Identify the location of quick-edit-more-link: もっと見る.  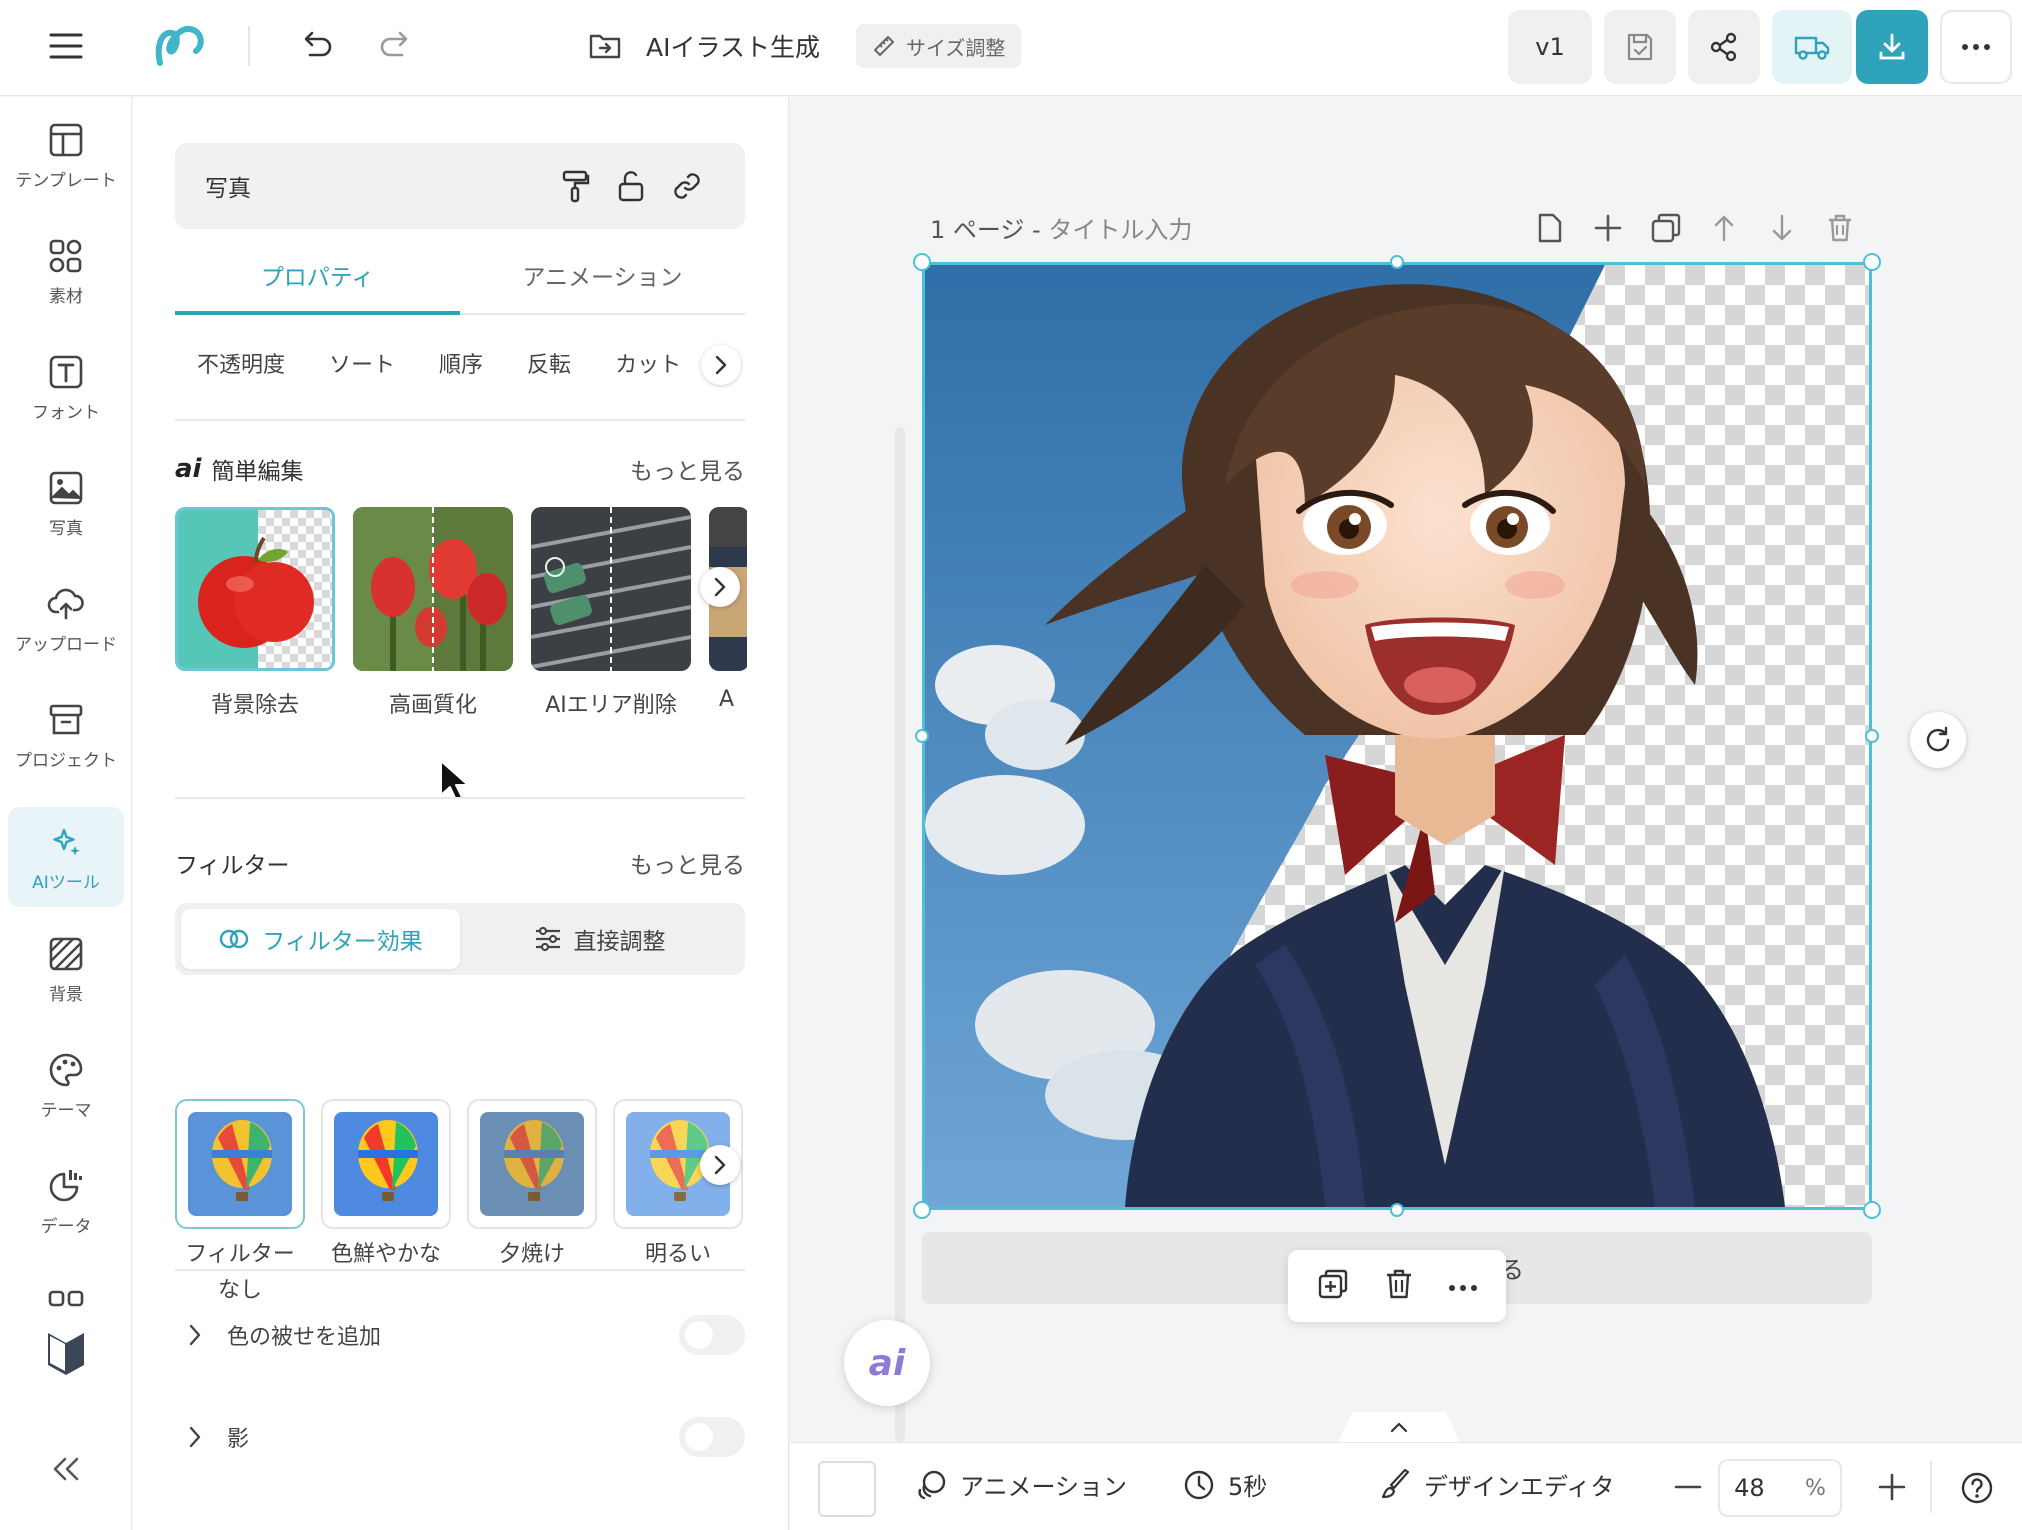
(687, 469).